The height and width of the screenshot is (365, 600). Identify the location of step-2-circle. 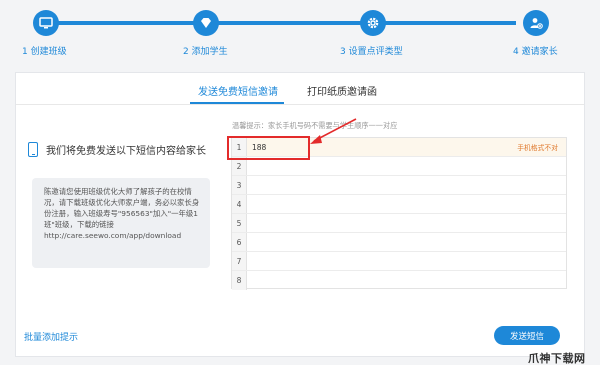
(206, 23).